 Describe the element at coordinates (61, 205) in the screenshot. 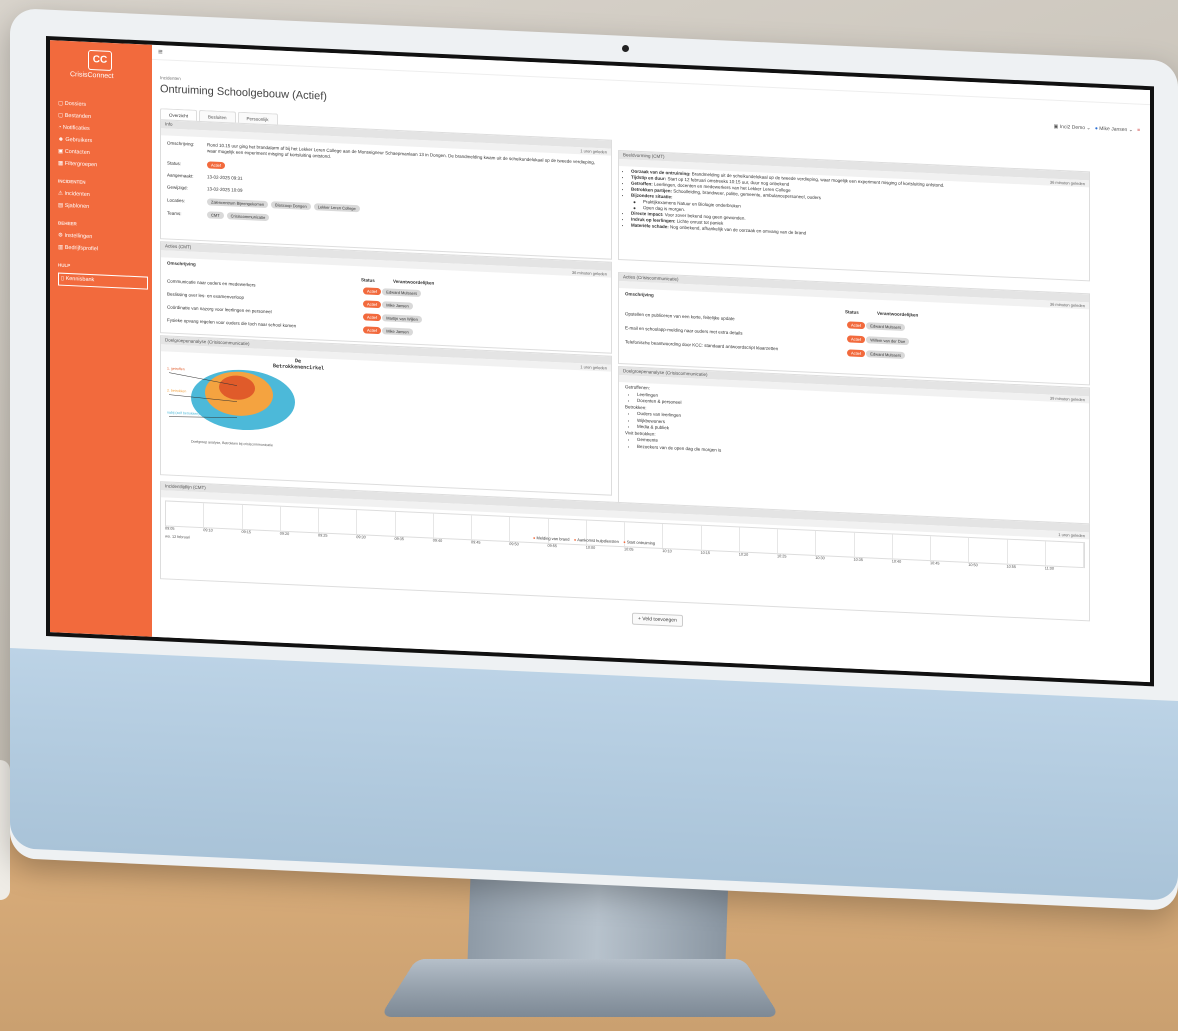

I see `template-icon: ▤` at that location.